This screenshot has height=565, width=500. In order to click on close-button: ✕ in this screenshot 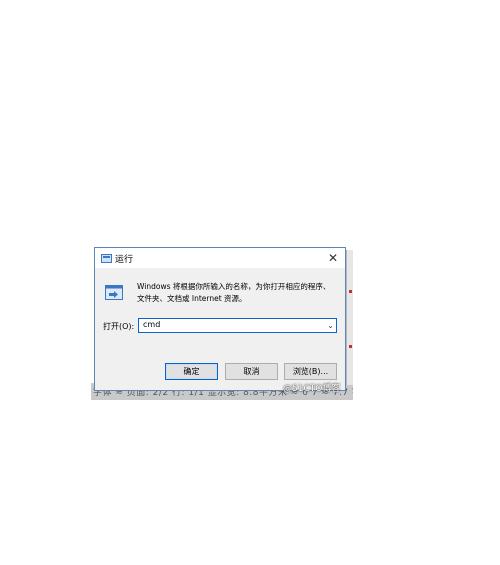, I will do `click(333, 258)`.